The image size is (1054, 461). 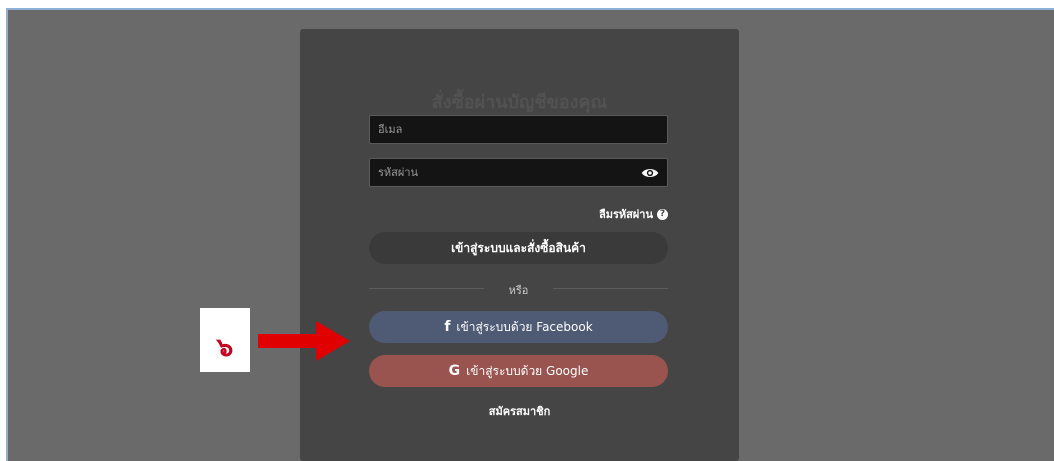 What do you see at coordinates (447, 327) in the screenshot?
I see `facebook-icon: f` at bounding box center [447, 327].